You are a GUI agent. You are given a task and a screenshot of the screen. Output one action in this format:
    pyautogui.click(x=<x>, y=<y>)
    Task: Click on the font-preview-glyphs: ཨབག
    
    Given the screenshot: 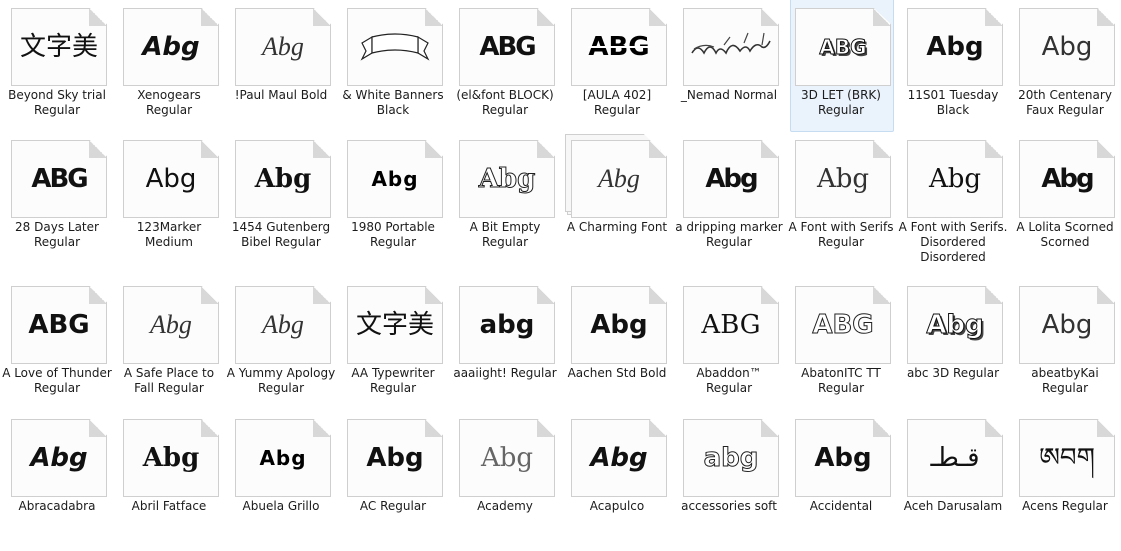 What is the action you would take?
    pyautogui.click(x=1067, y=458)
    